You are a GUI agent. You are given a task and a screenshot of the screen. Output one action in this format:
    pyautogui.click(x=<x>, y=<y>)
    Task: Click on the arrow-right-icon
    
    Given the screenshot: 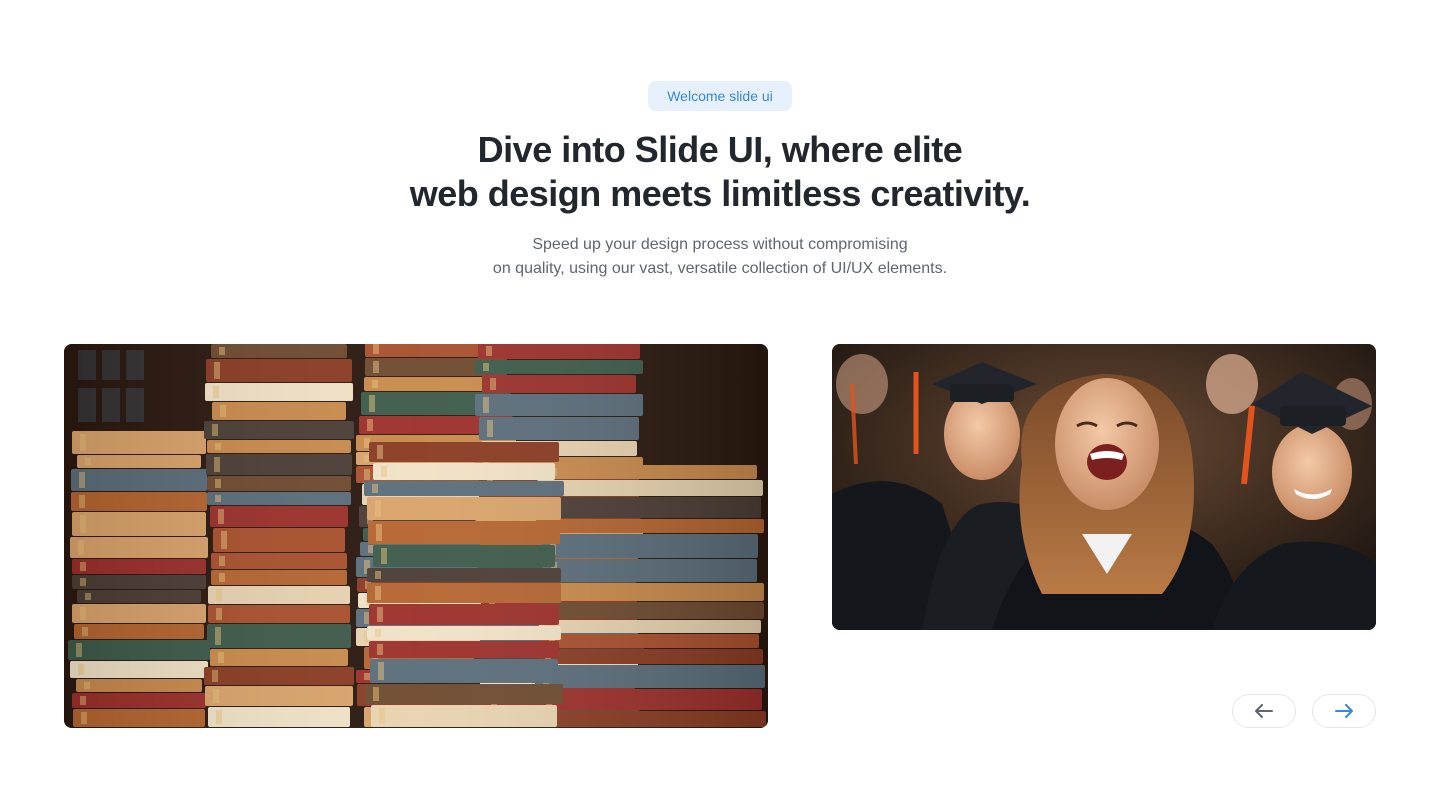 What is the action you would take?
    pyautogui.click(x=1344, y=711)
    